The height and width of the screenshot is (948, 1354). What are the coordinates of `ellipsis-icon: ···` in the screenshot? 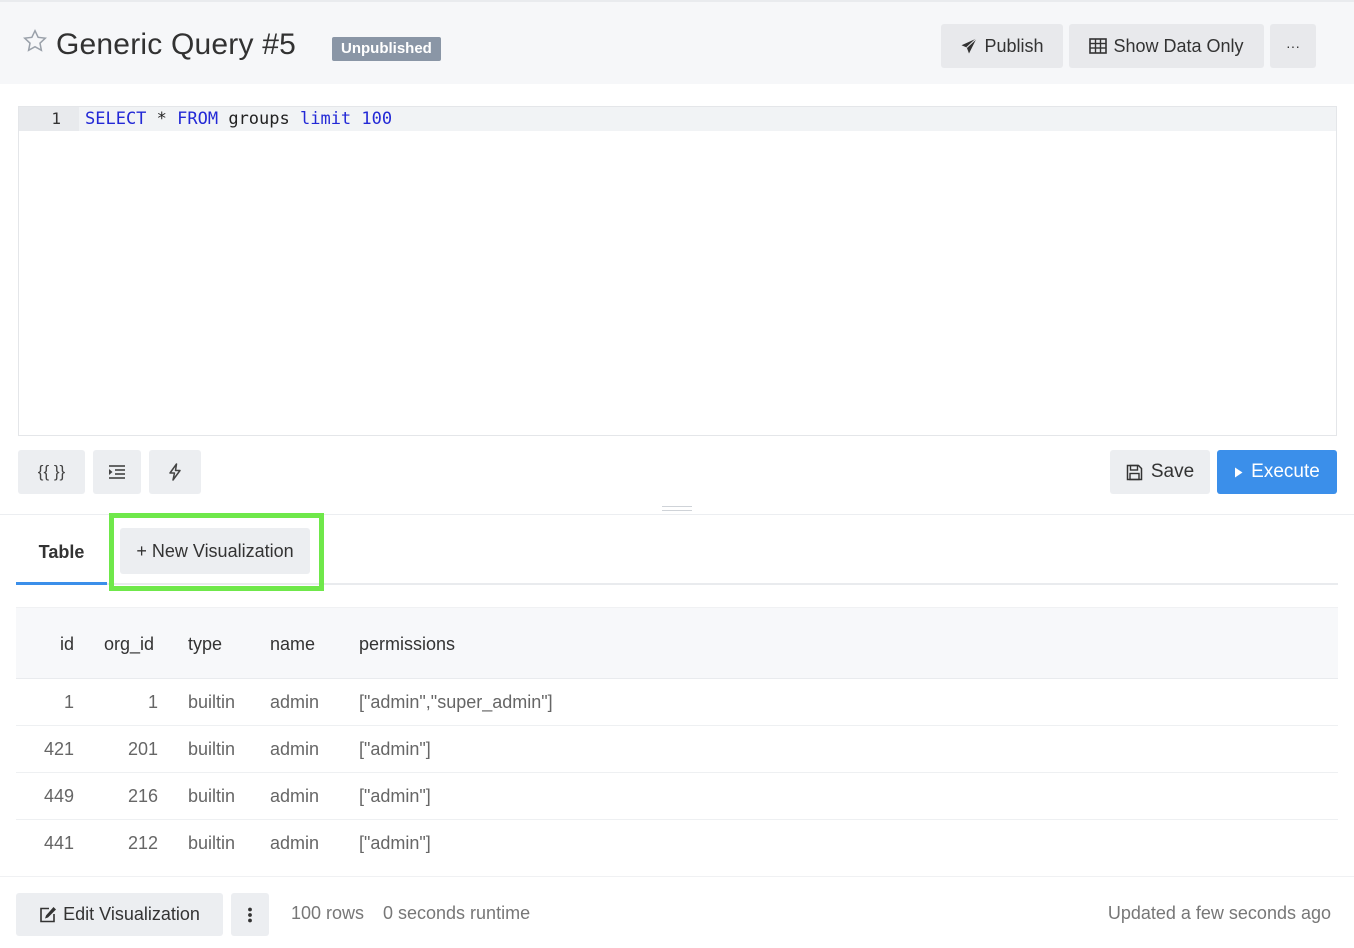 It's located at (1293, 46).